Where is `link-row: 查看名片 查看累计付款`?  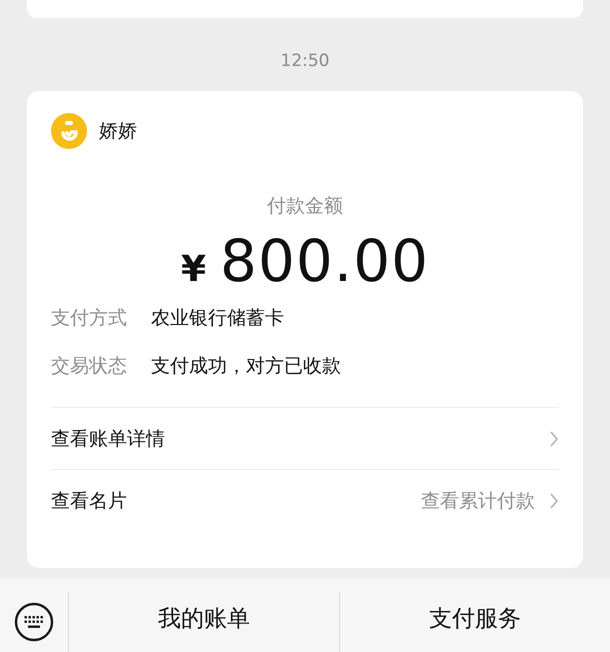
link-row: 查看名片 查看累计付款 is located at coordinates (305, 500).